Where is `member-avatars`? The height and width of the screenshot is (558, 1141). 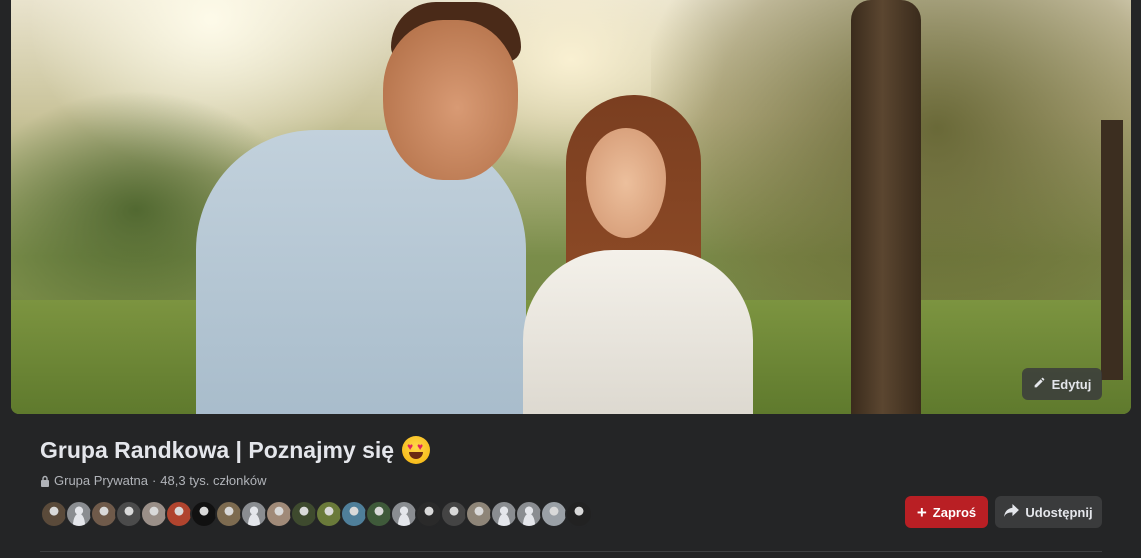
member-avatars is located at coordinates (316, 514).